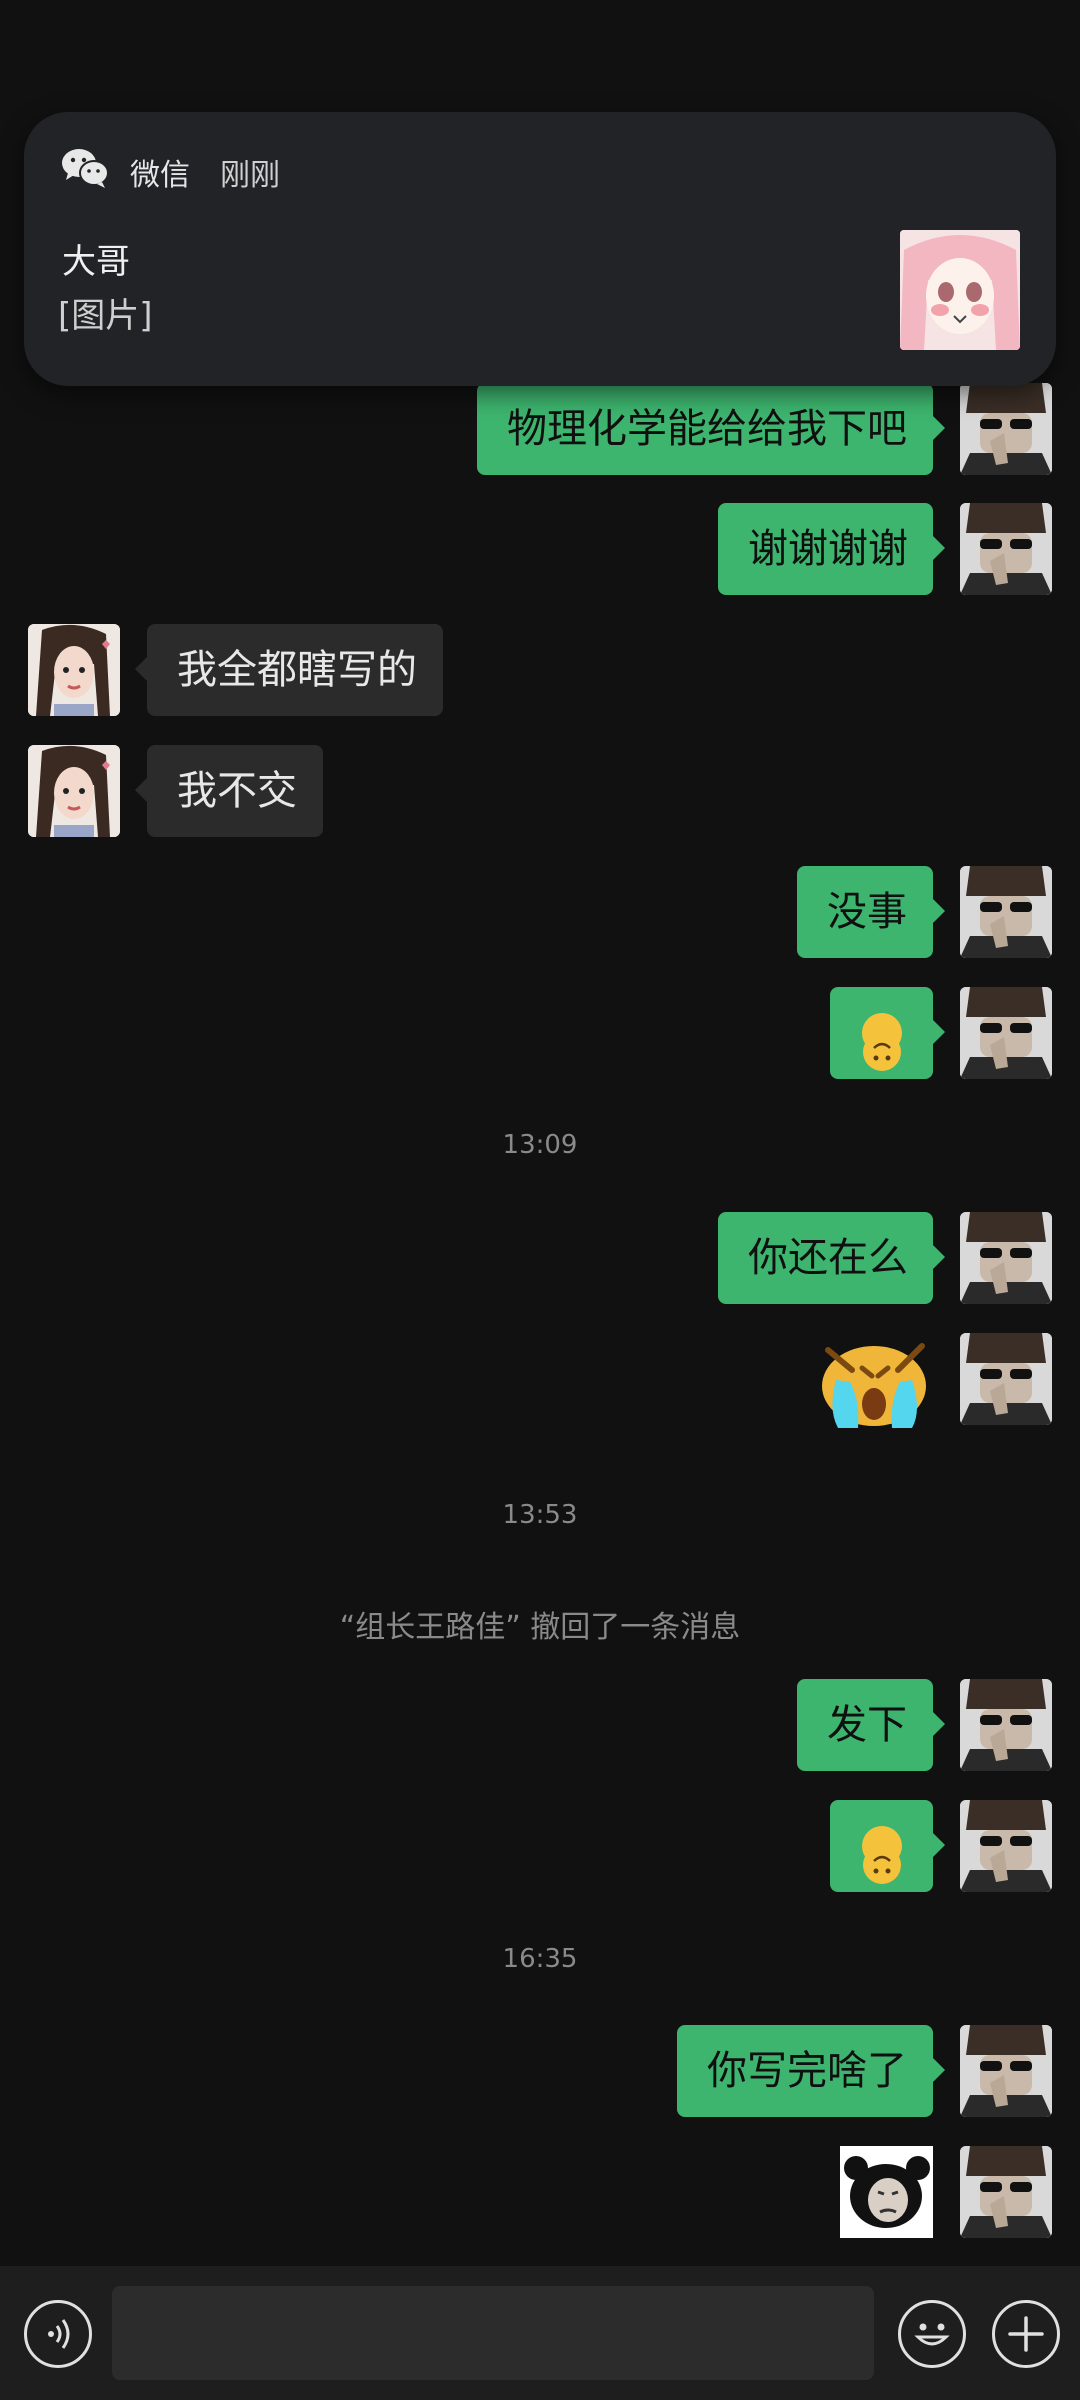  I want to click on message-bubble: 我全都瞎写的, so click(289, 670).